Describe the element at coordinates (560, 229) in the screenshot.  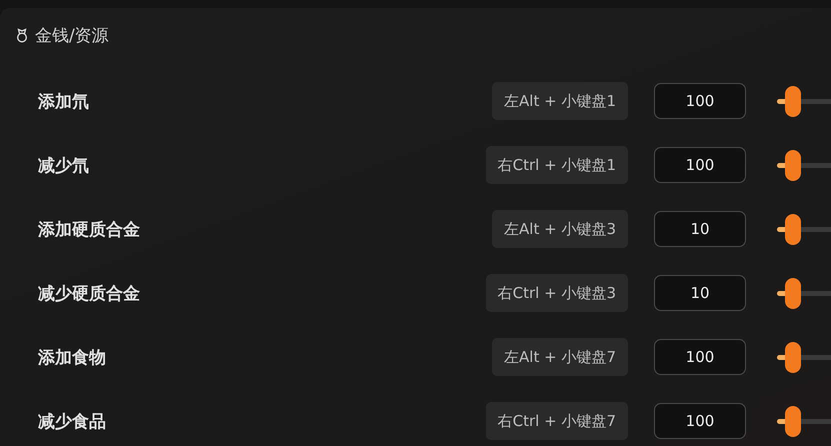
I see `hotkey-button: 左Alt + 小键盘3` at that location.